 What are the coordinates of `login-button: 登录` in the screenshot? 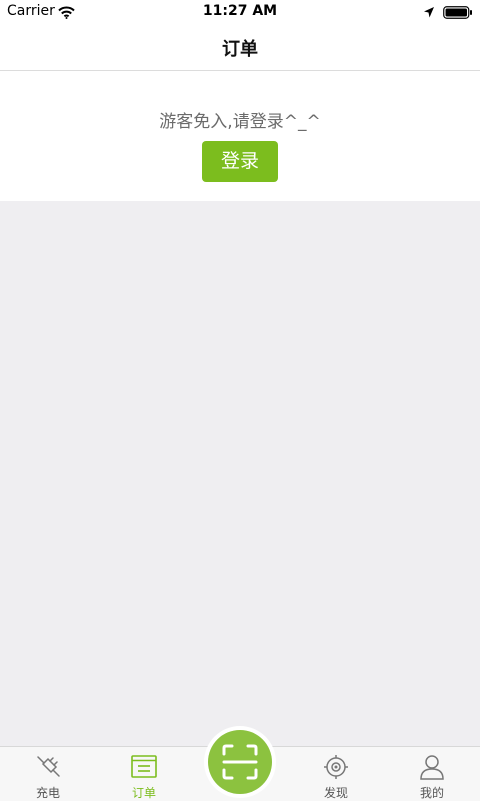 It's located at (240, 161).